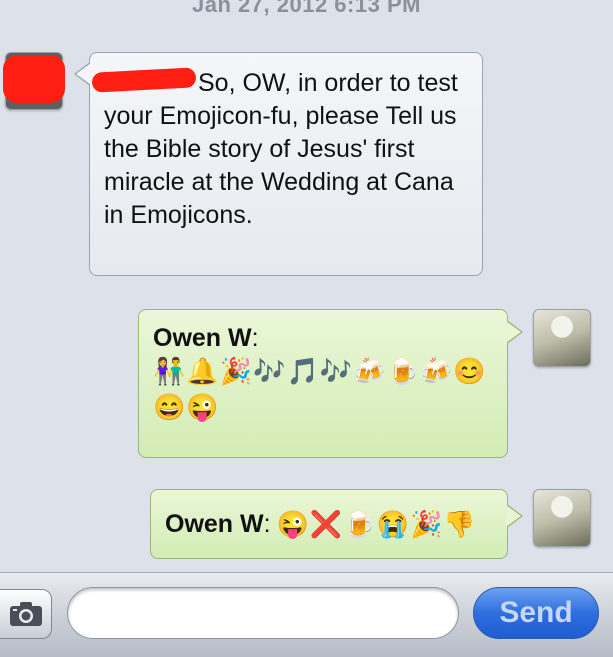 This screenshot has height=657, width=613. I want to click on sender-colon: :, so click(255, 338).